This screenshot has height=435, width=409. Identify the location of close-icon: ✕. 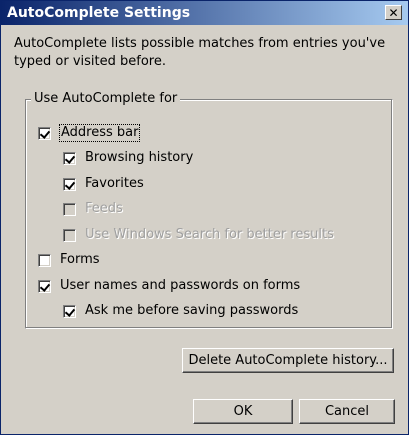
(393, 12).